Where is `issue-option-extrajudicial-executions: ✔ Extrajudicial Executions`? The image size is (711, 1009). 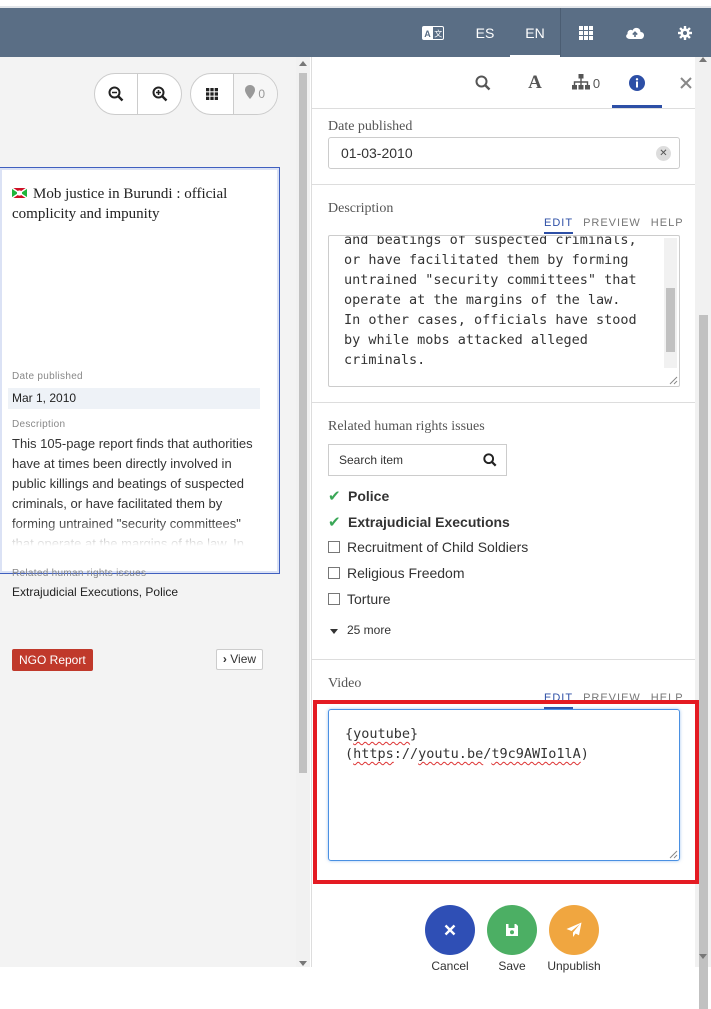
issue-option-extrajudicial-executions: ✔ Extrajudicial Executions is located at coordinates (419, 522).